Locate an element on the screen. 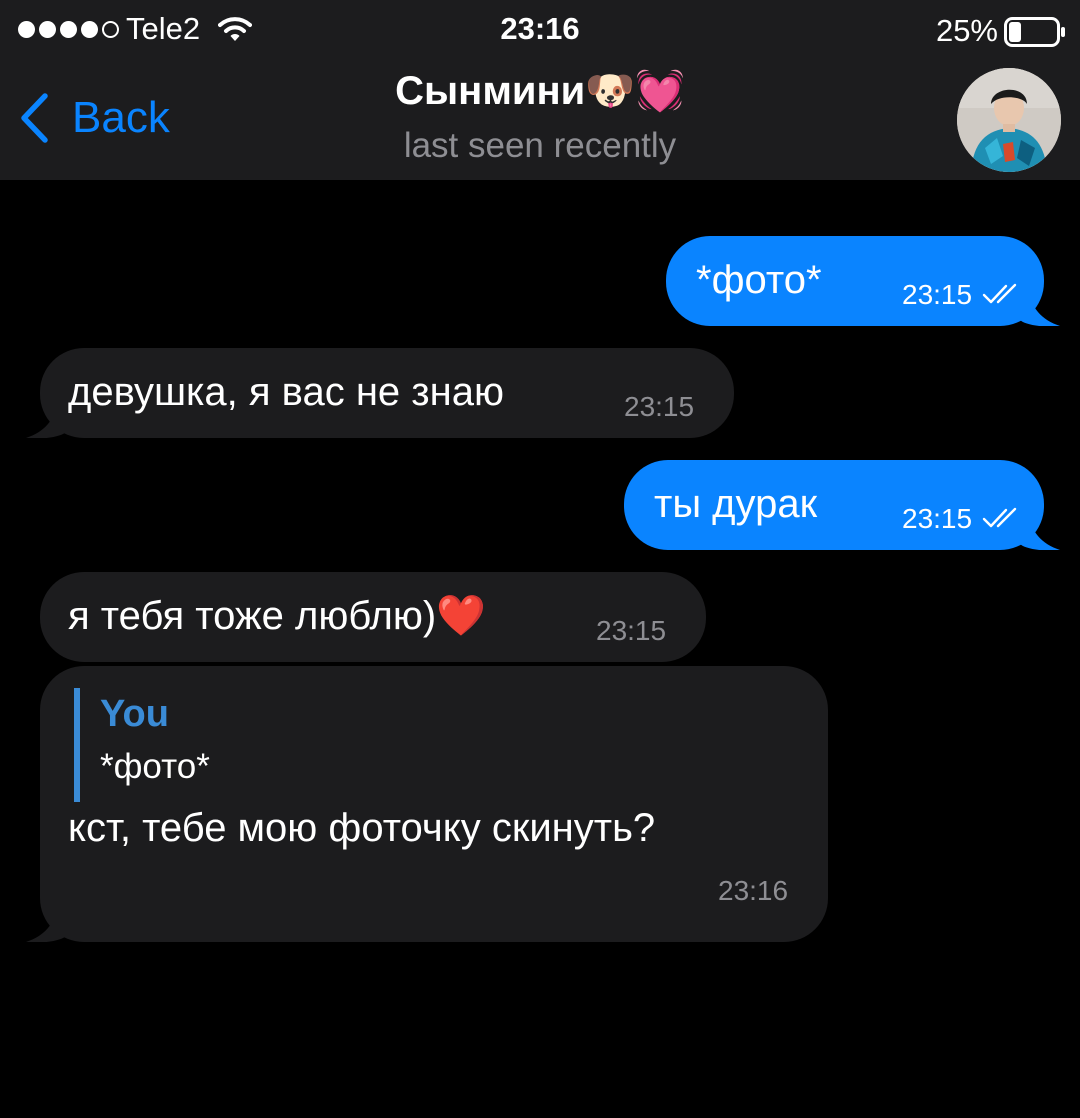  message-text: ты дурак is located at coordinates (736, 504).